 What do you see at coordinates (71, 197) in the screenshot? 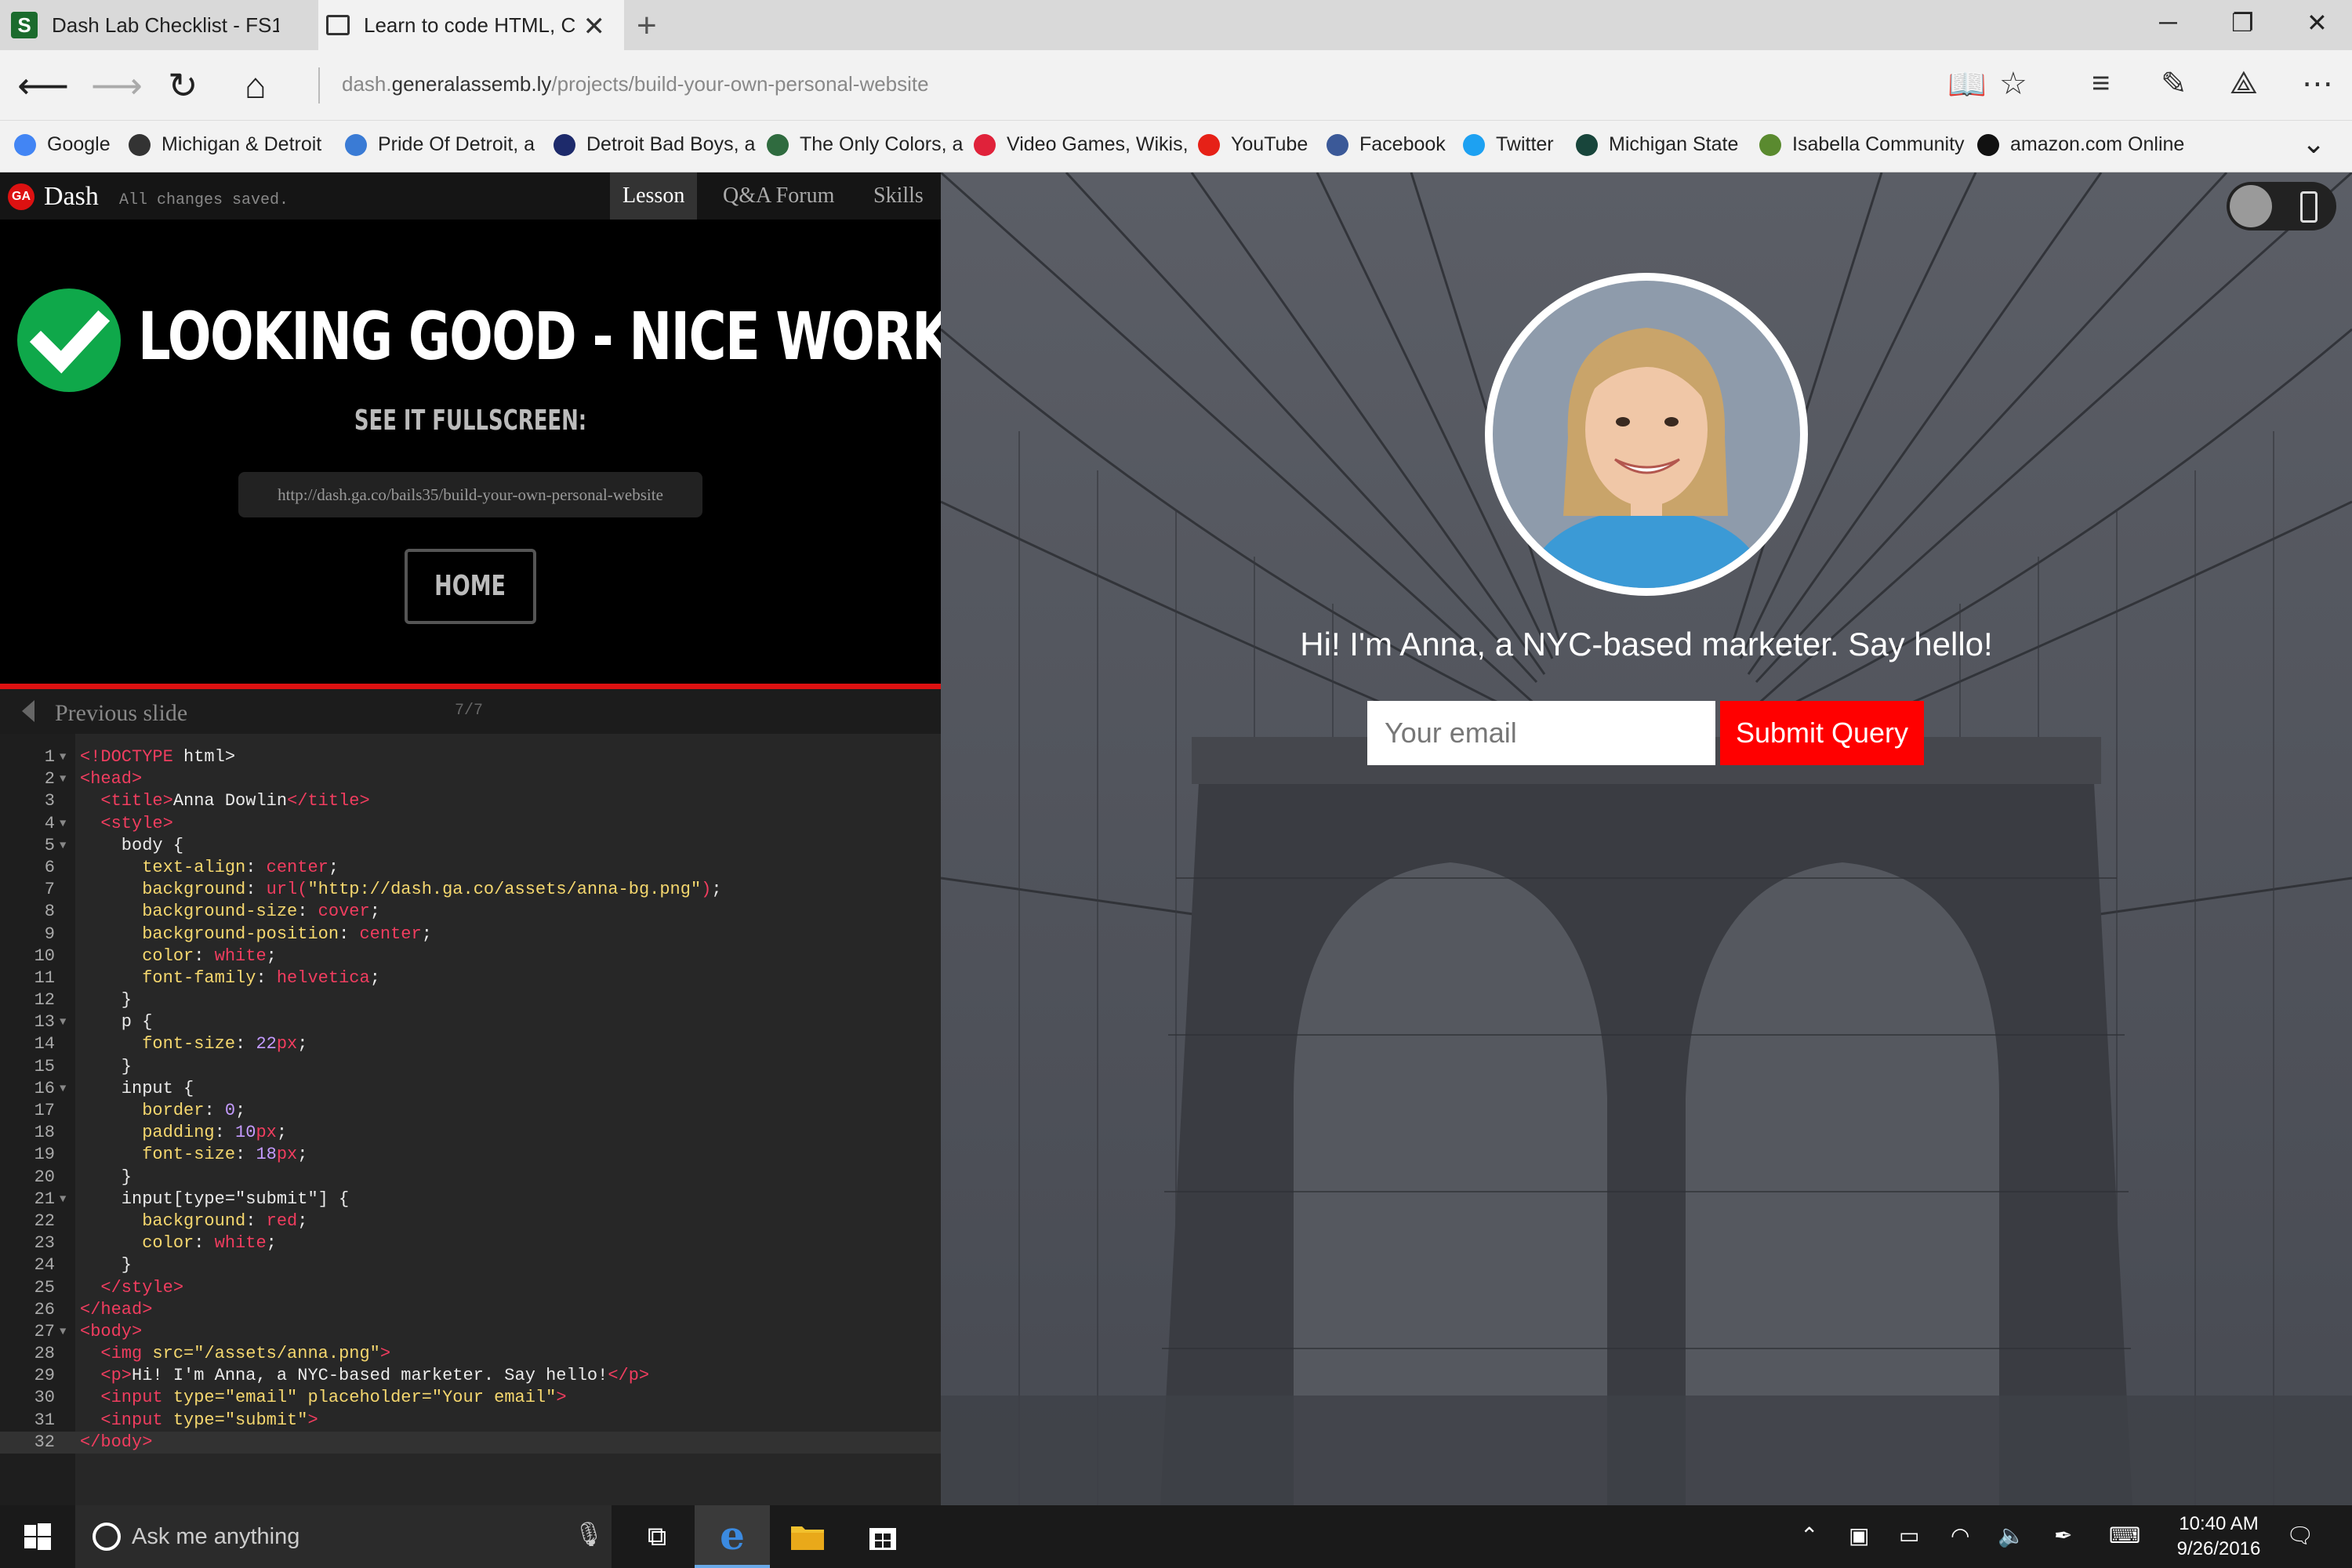
I see `dash-title: Dash` at bounding box center [71, 197].